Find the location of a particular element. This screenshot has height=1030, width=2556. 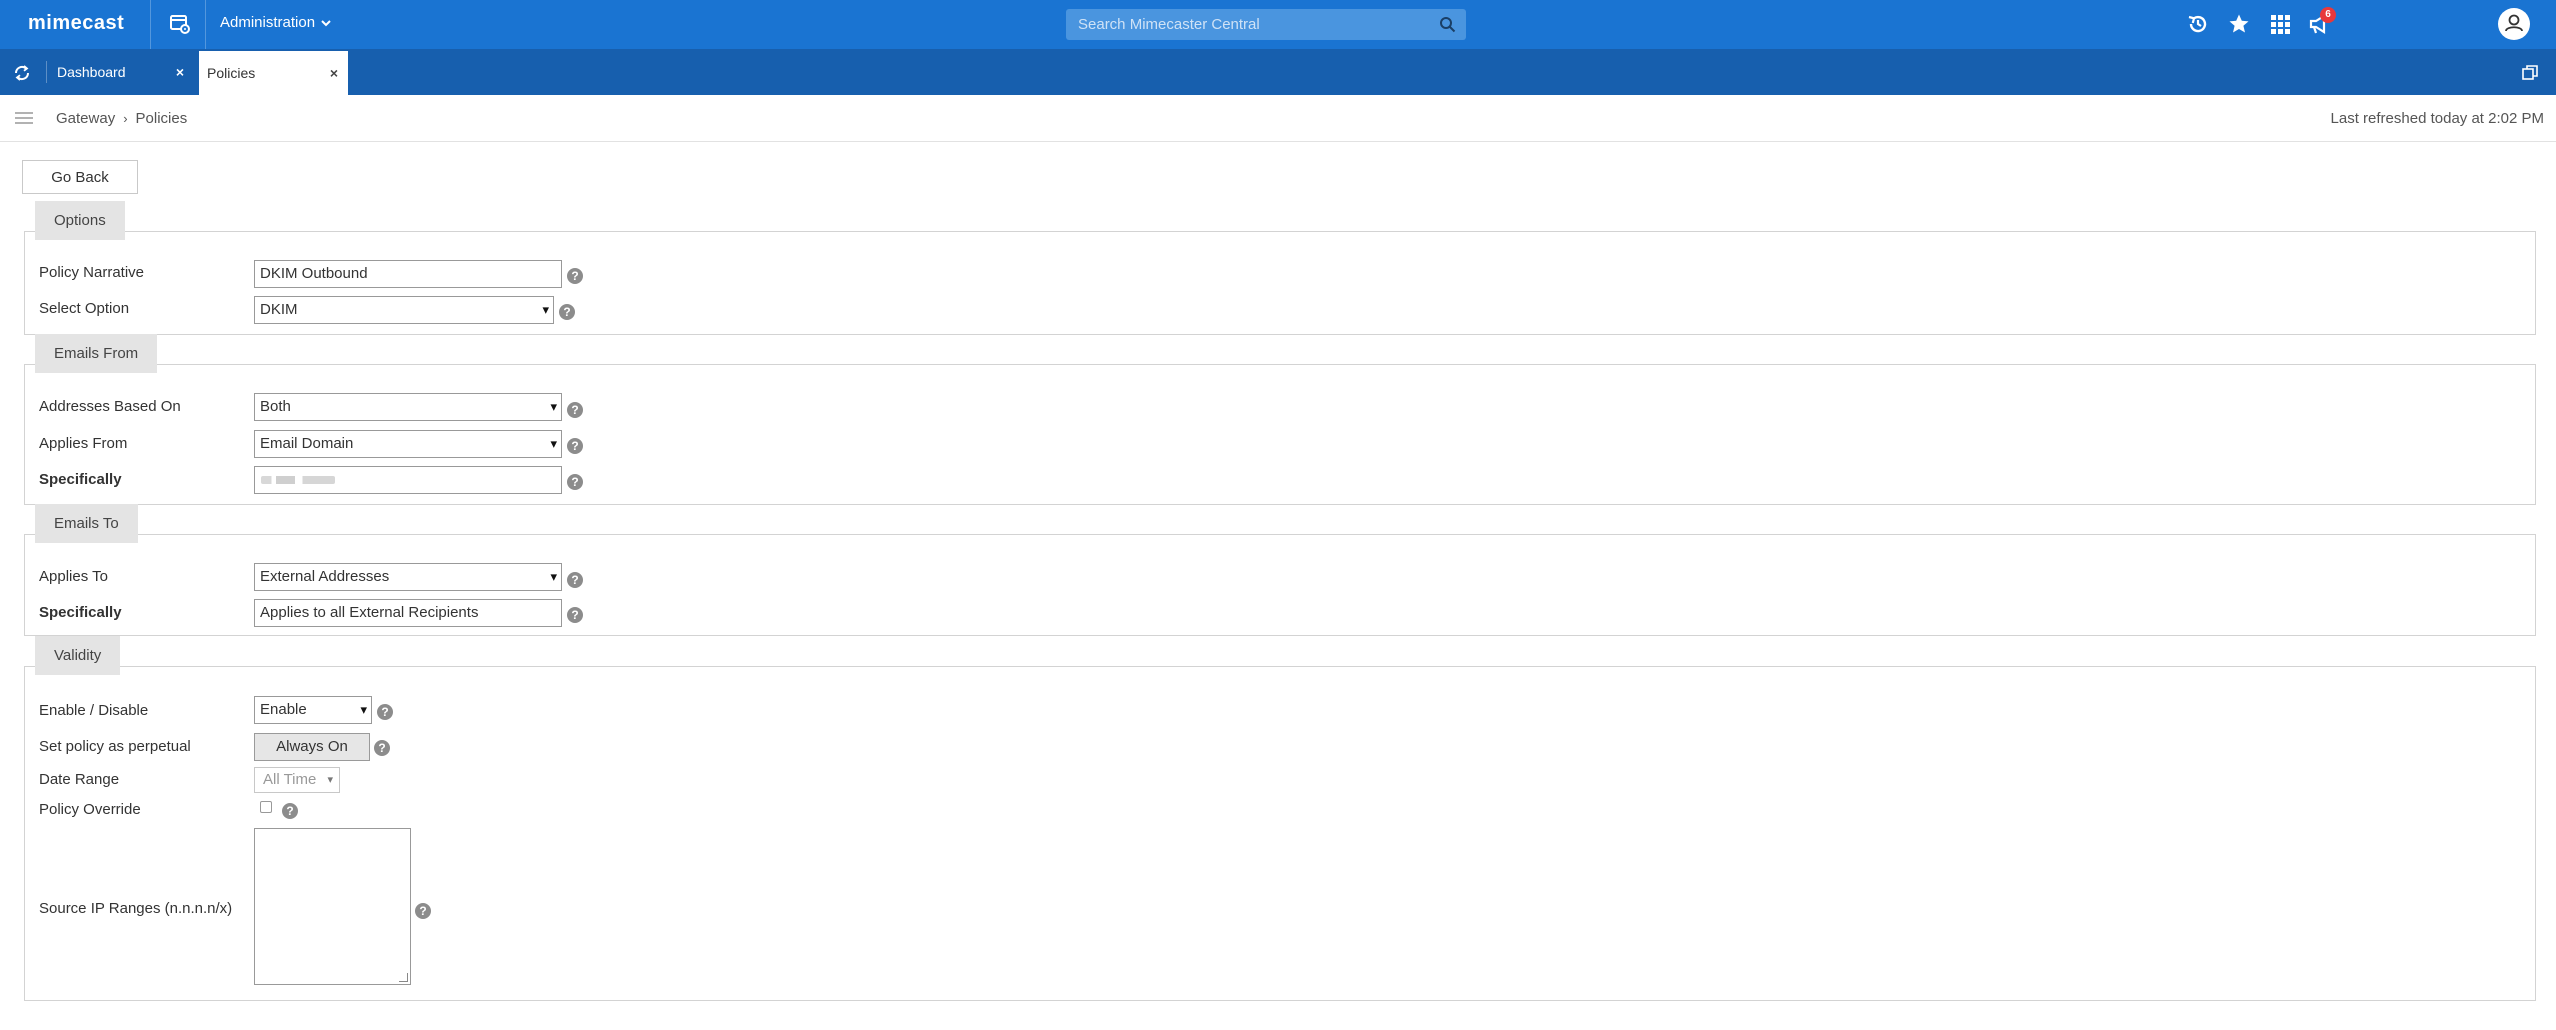

addresses-based-on-label: Addresses Based On is located at coordinates (110, 406).